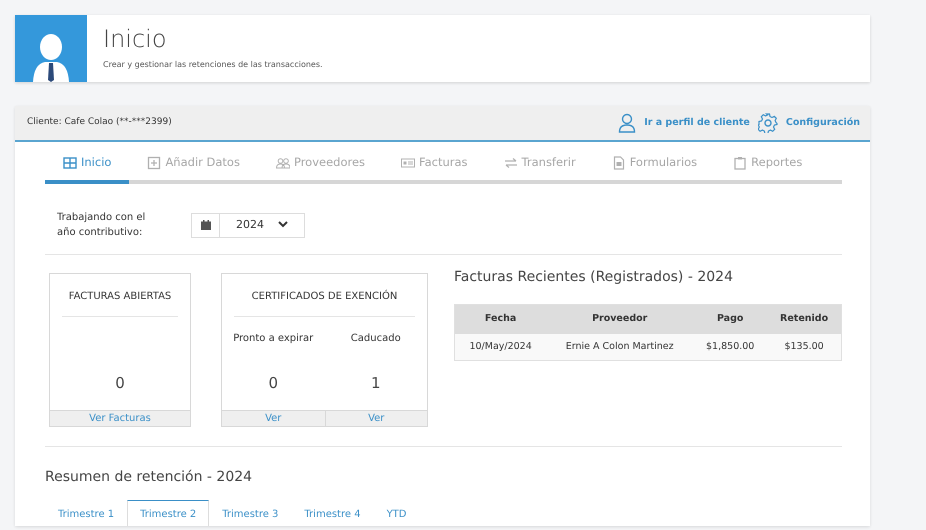  What do you see at coordinates (804, 347) in the screenshot?
I see `table-cell: $135.00` at bounding box center [804, 347].